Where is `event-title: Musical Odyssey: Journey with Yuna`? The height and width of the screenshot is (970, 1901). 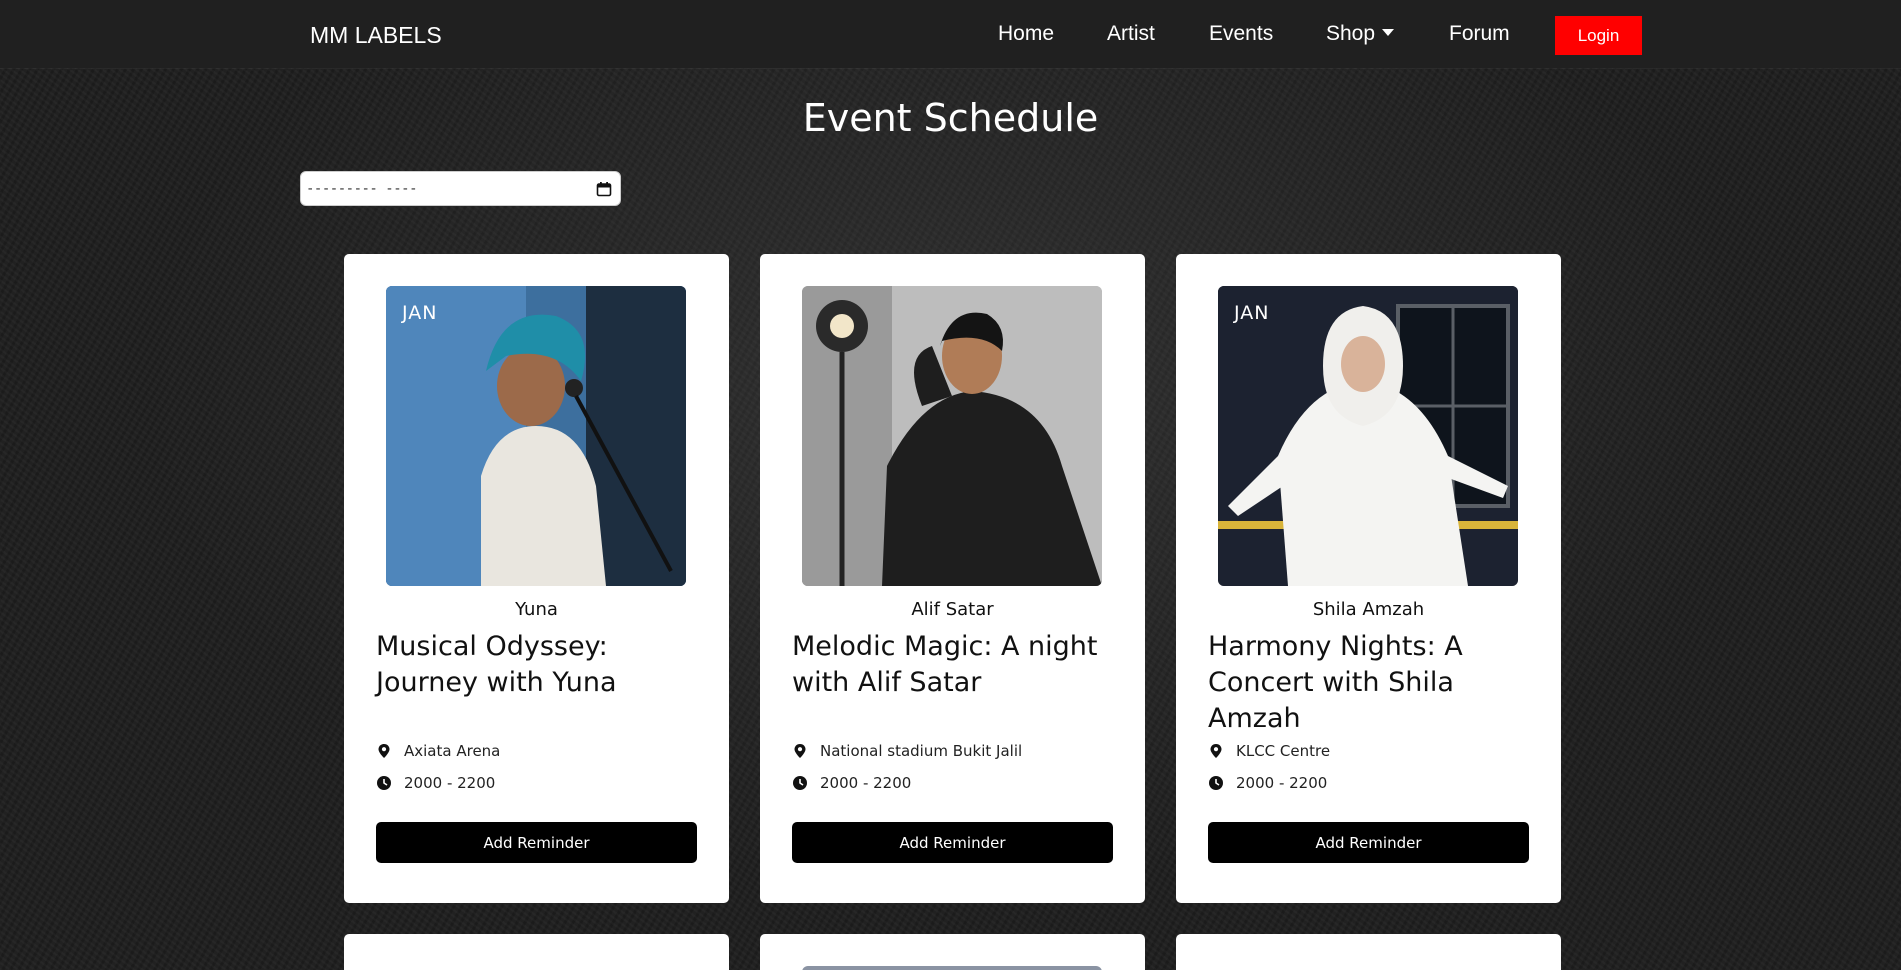 event-title: Musical Odyssey: Journey with Yuna is located at coordinates (496, 664).